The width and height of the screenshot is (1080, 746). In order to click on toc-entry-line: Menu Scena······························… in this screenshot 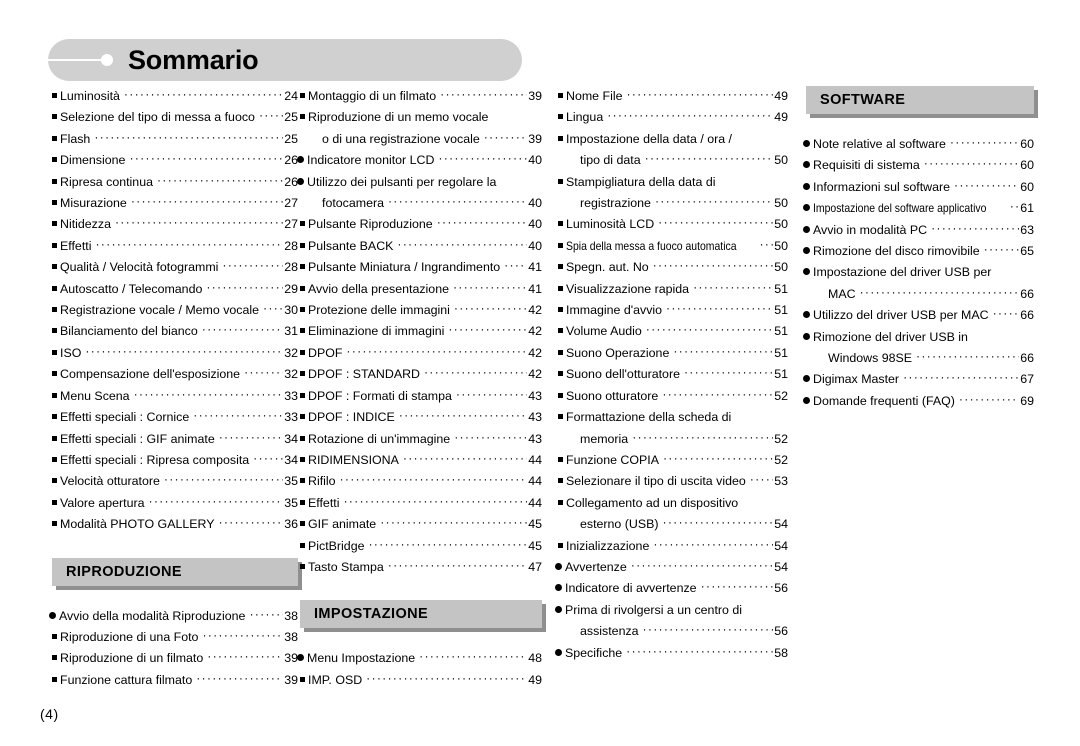, I will do `click(175, 396)`.